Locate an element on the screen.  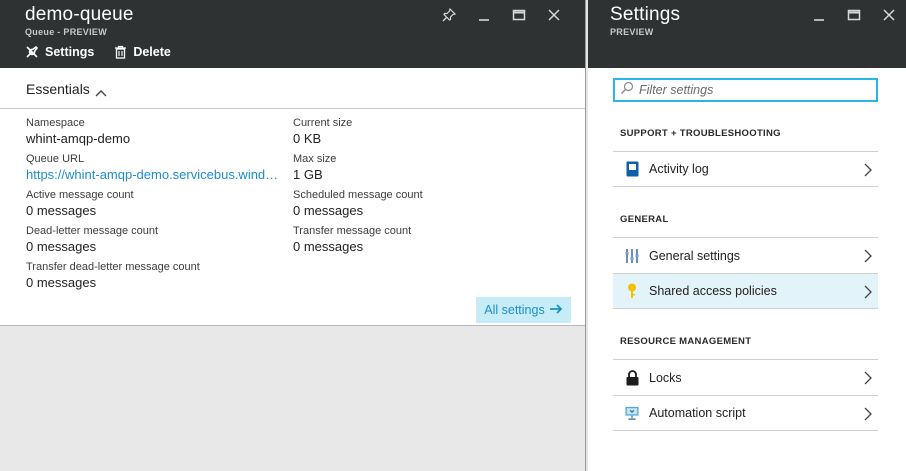
general-list: General settings Shared access policies is located at coordinates (745, 273).